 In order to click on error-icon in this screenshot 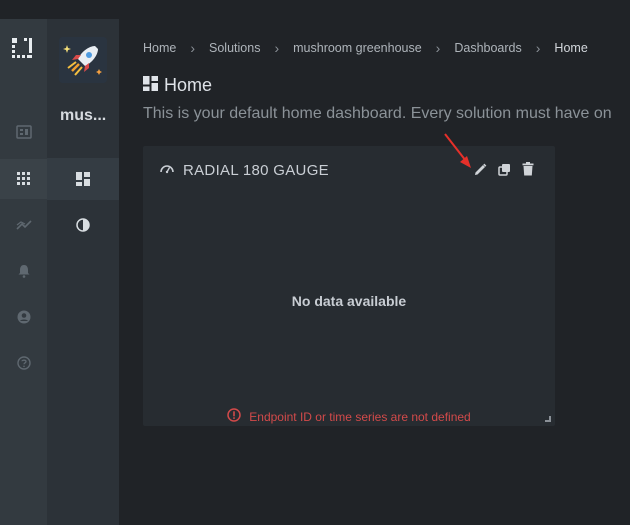, I will do `click(234, 416)`.